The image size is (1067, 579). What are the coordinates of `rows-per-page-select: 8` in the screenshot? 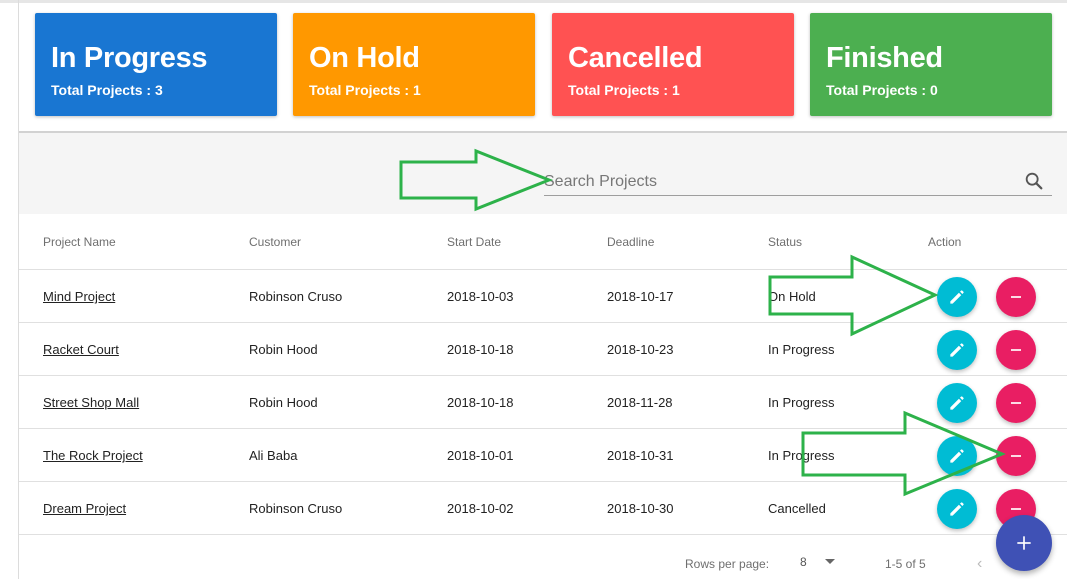 It's located at (803, 562).